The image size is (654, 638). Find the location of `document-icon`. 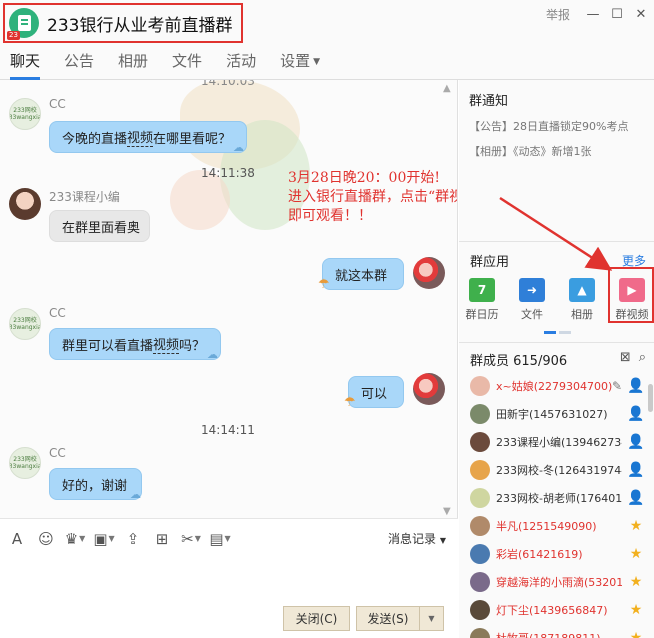

document-icon is located at coordinates (24, 23).